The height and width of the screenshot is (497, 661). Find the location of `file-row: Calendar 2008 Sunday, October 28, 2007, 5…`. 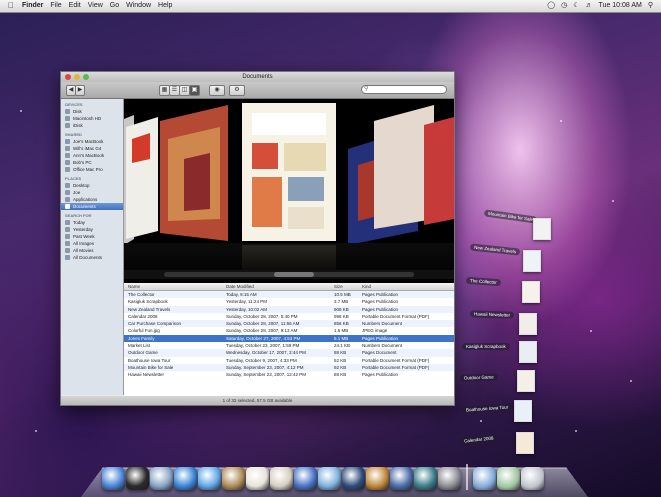

file-row: Calendar 2008 Sunday, October 28, 2007, 5… is located at coordinates (289, 316).